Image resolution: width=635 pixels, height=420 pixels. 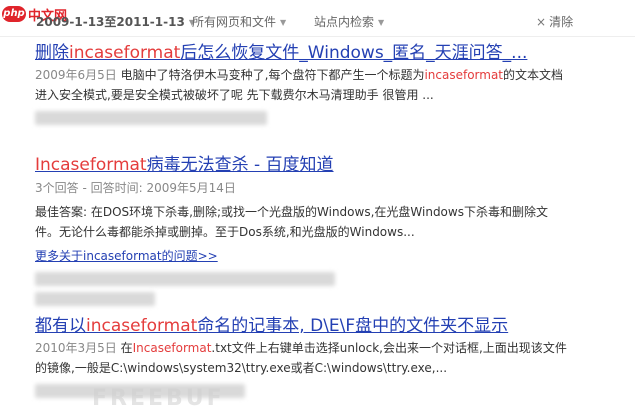 I want to click on clear-filters-button: × 清除, so click(x=554, y=21).